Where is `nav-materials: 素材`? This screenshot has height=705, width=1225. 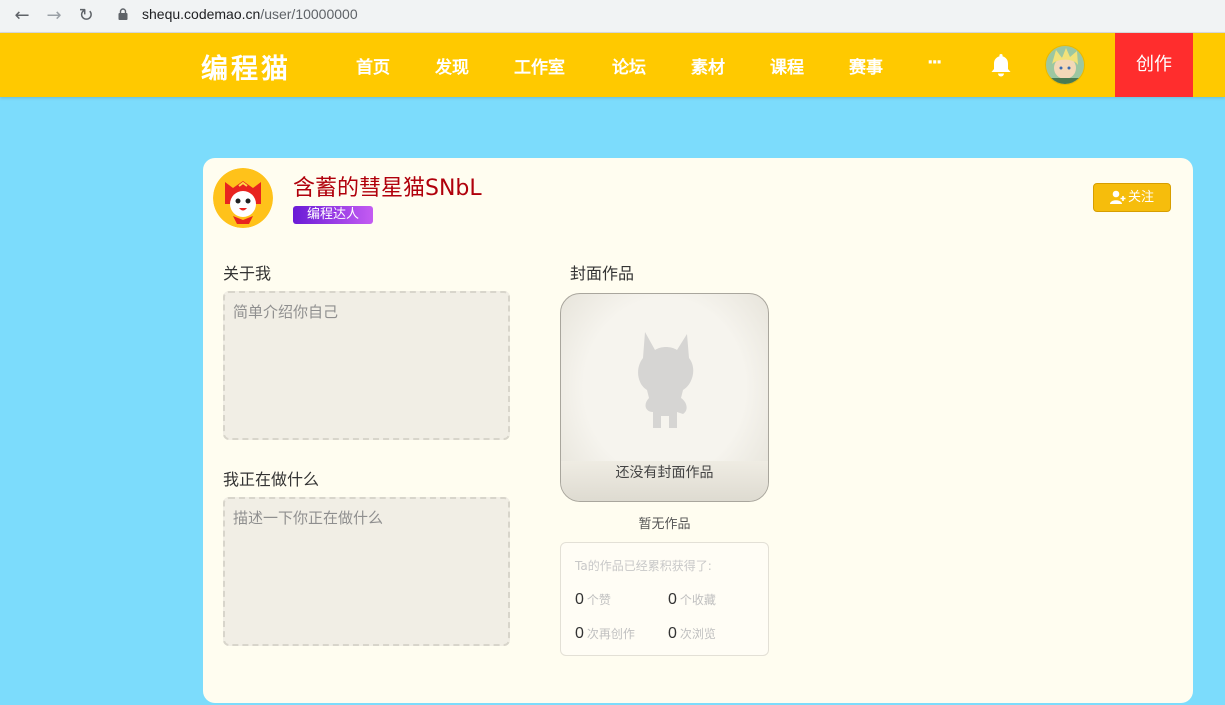 nav-materials: 素材 is located at coordinates (708, 65).